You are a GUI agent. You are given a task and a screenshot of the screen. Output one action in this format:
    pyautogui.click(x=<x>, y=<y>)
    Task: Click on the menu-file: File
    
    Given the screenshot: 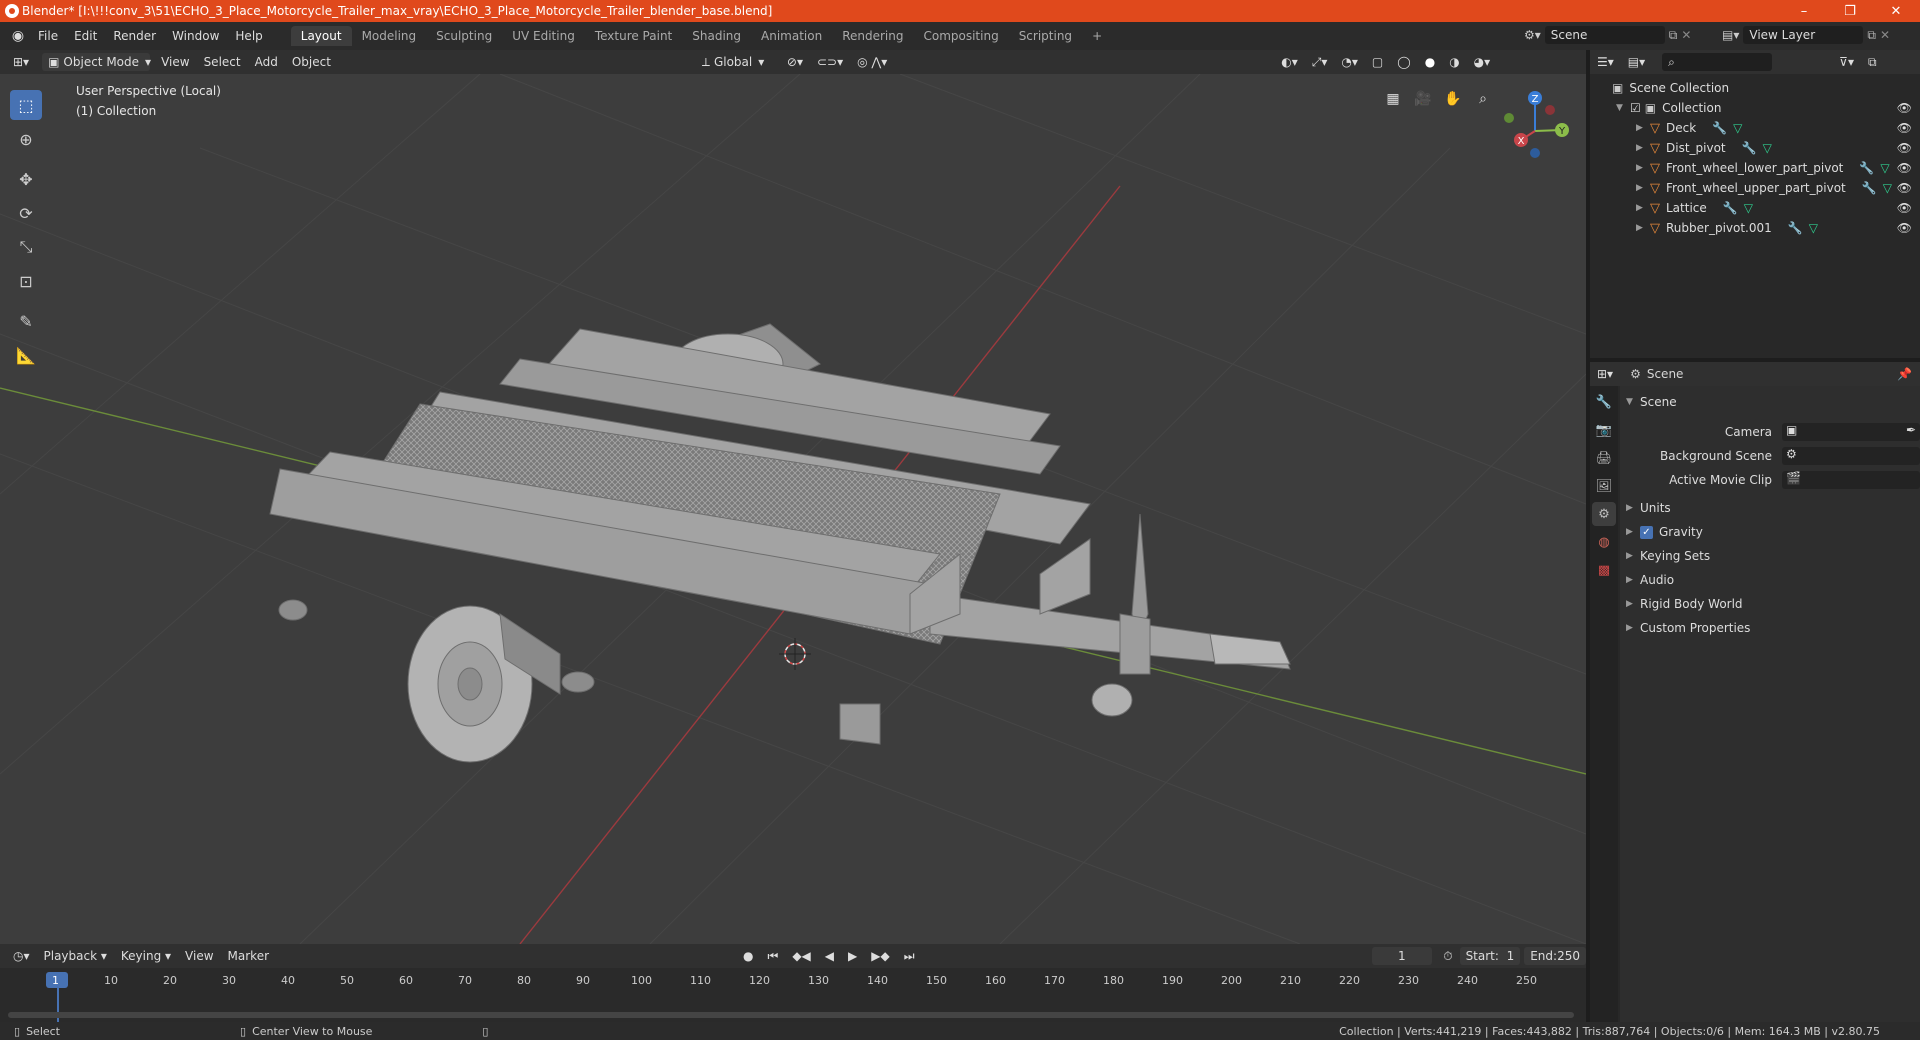 What is the action you would take?
    pyautogui.click(x=48, y=36)
    